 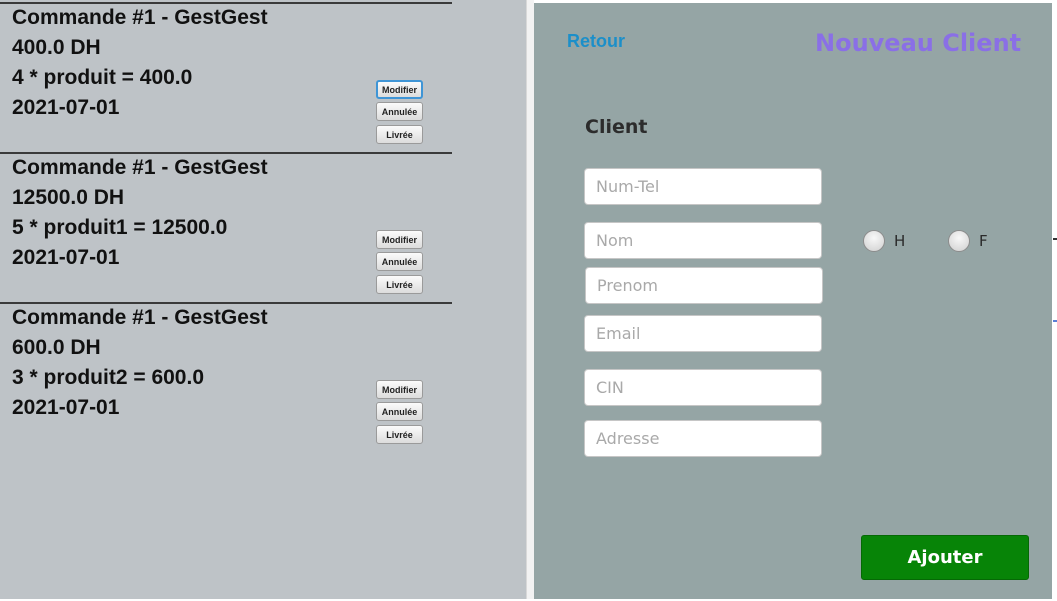 What do you see at coordinates (703, 438) in the screenshot?
I see `address-input` at bounding box center [703, 438].